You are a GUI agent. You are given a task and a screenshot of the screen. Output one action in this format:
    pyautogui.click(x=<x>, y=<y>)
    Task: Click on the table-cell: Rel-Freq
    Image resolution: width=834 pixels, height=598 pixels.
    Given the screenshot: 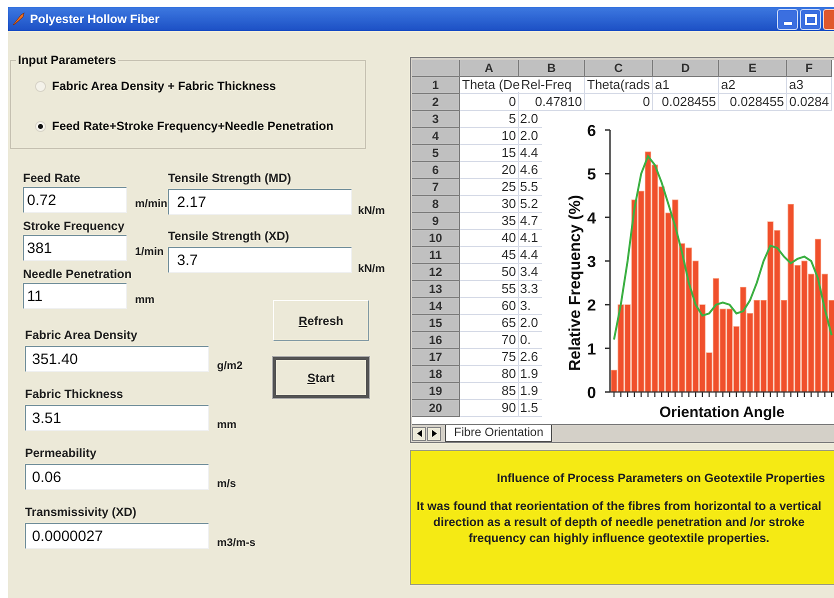 What is the action you would take?
    pyautogui.click(x=546, y=84)
    